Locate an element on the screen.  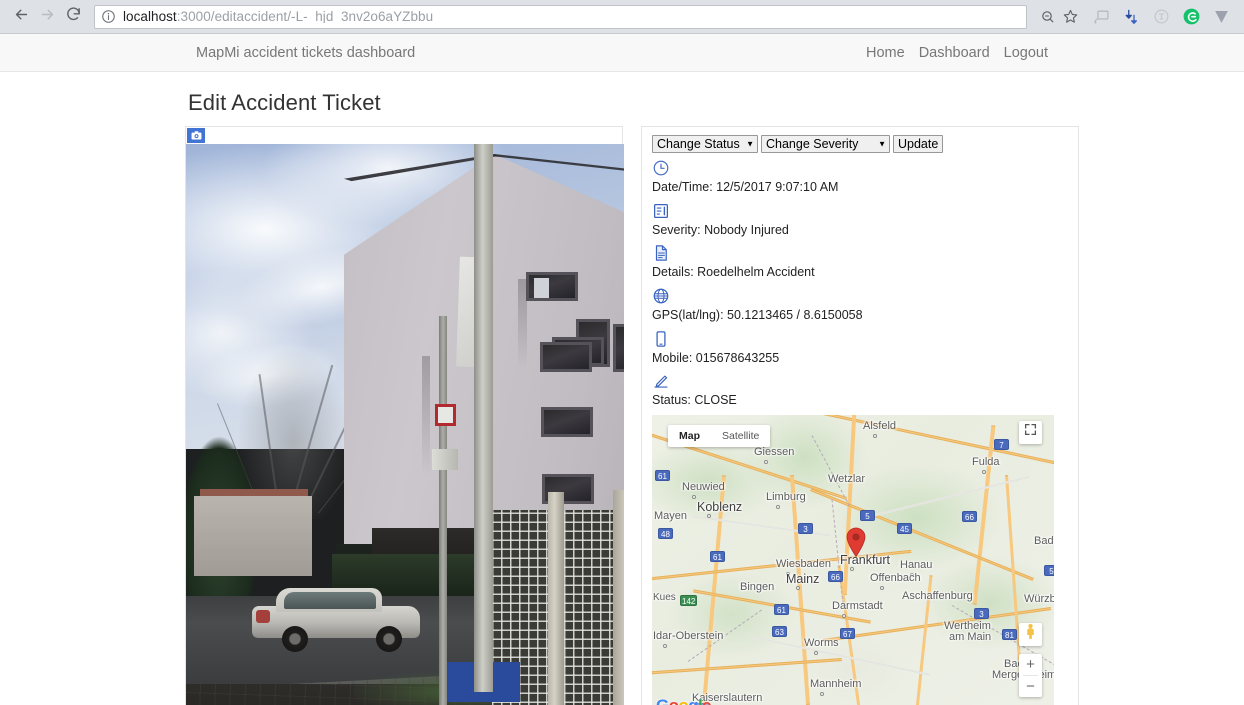
photo-red-bordered-sign is located at coordinates (445, 415).